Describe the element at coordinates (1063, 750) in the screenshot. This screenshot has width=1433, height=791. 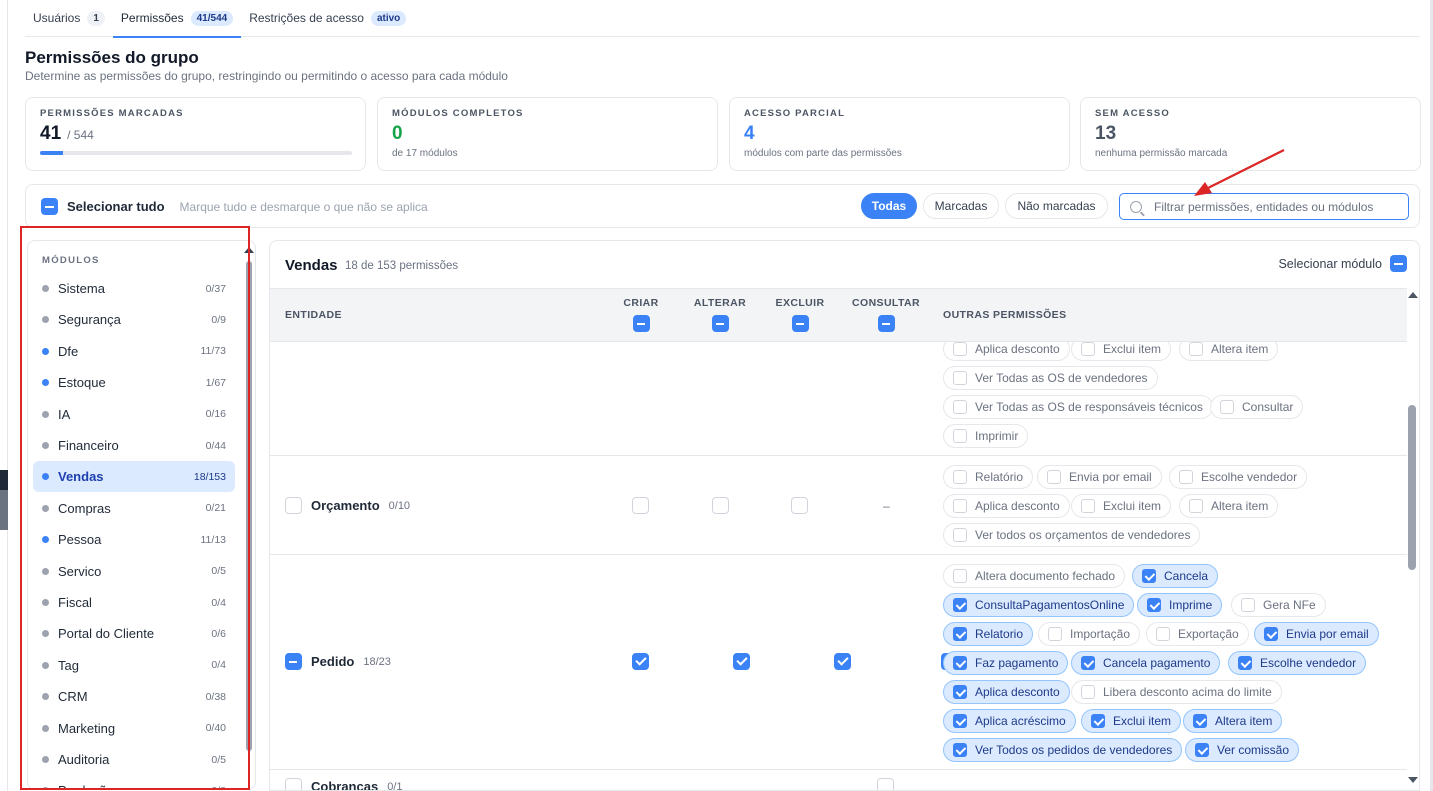
I see `permission-chip: Ver Todos os pedidos de vendedores` at that location.